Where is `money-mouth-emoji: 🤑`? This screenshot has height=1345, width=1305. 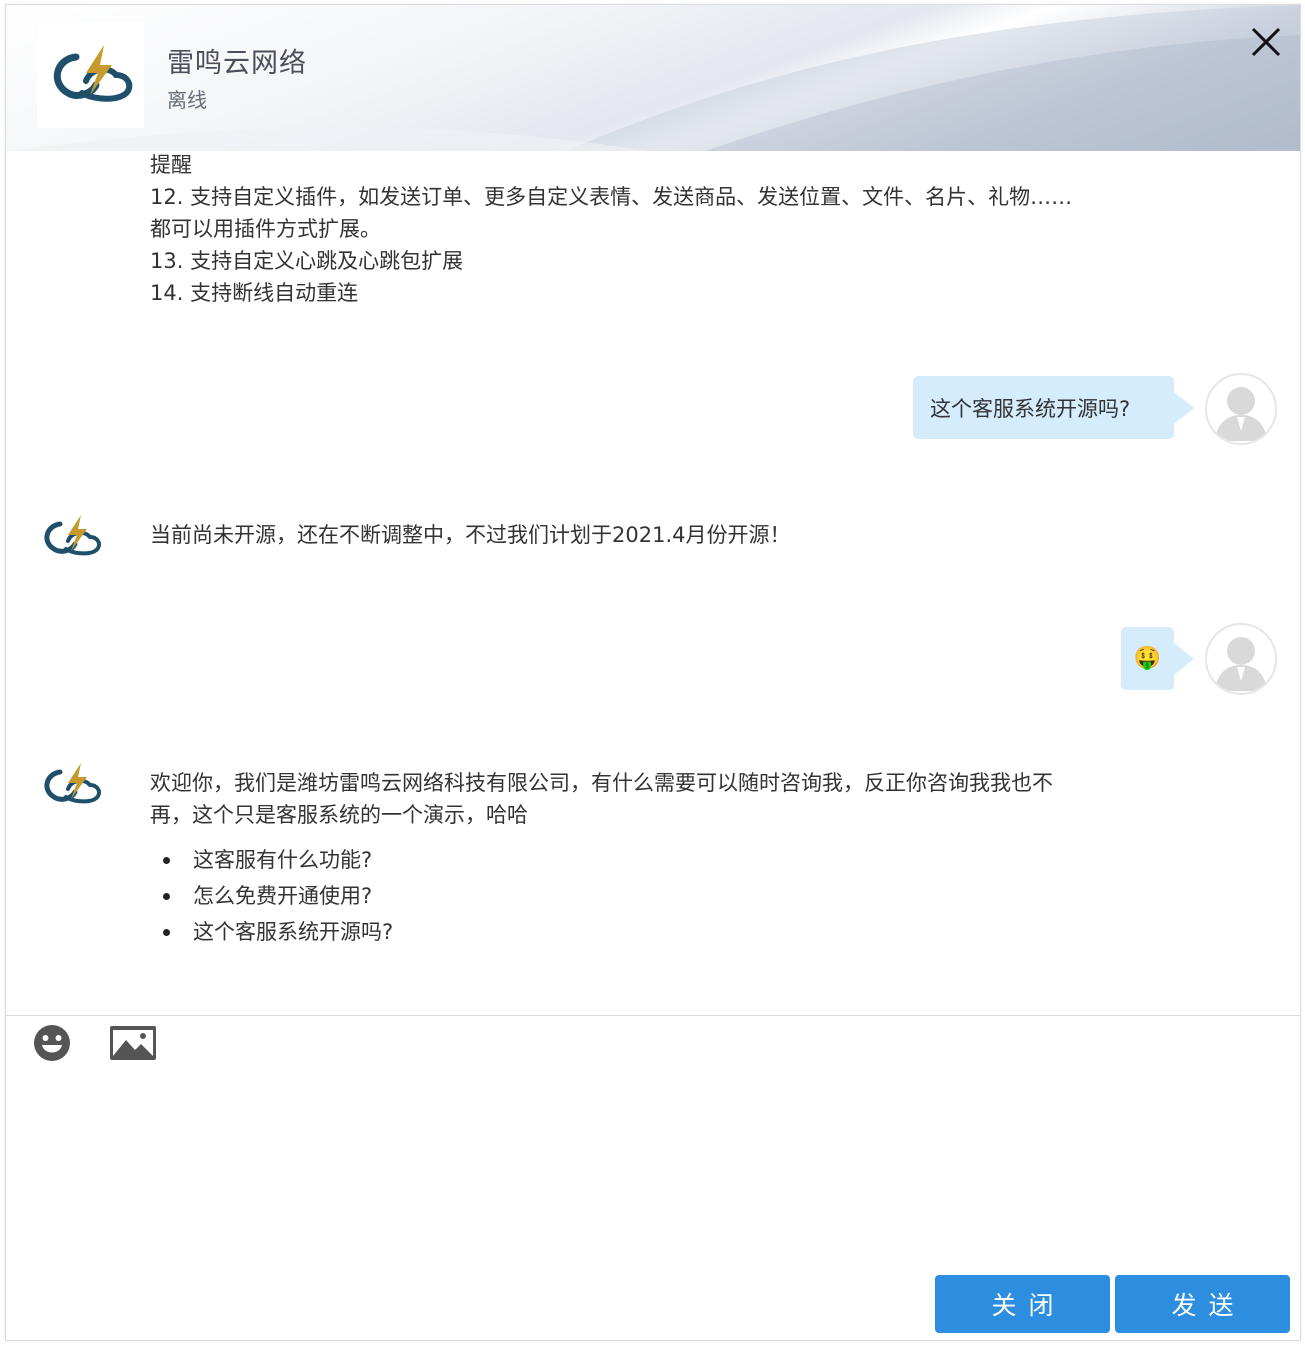 money-mouth-emoji: 🤑 is located at coordinates (1147, 658).